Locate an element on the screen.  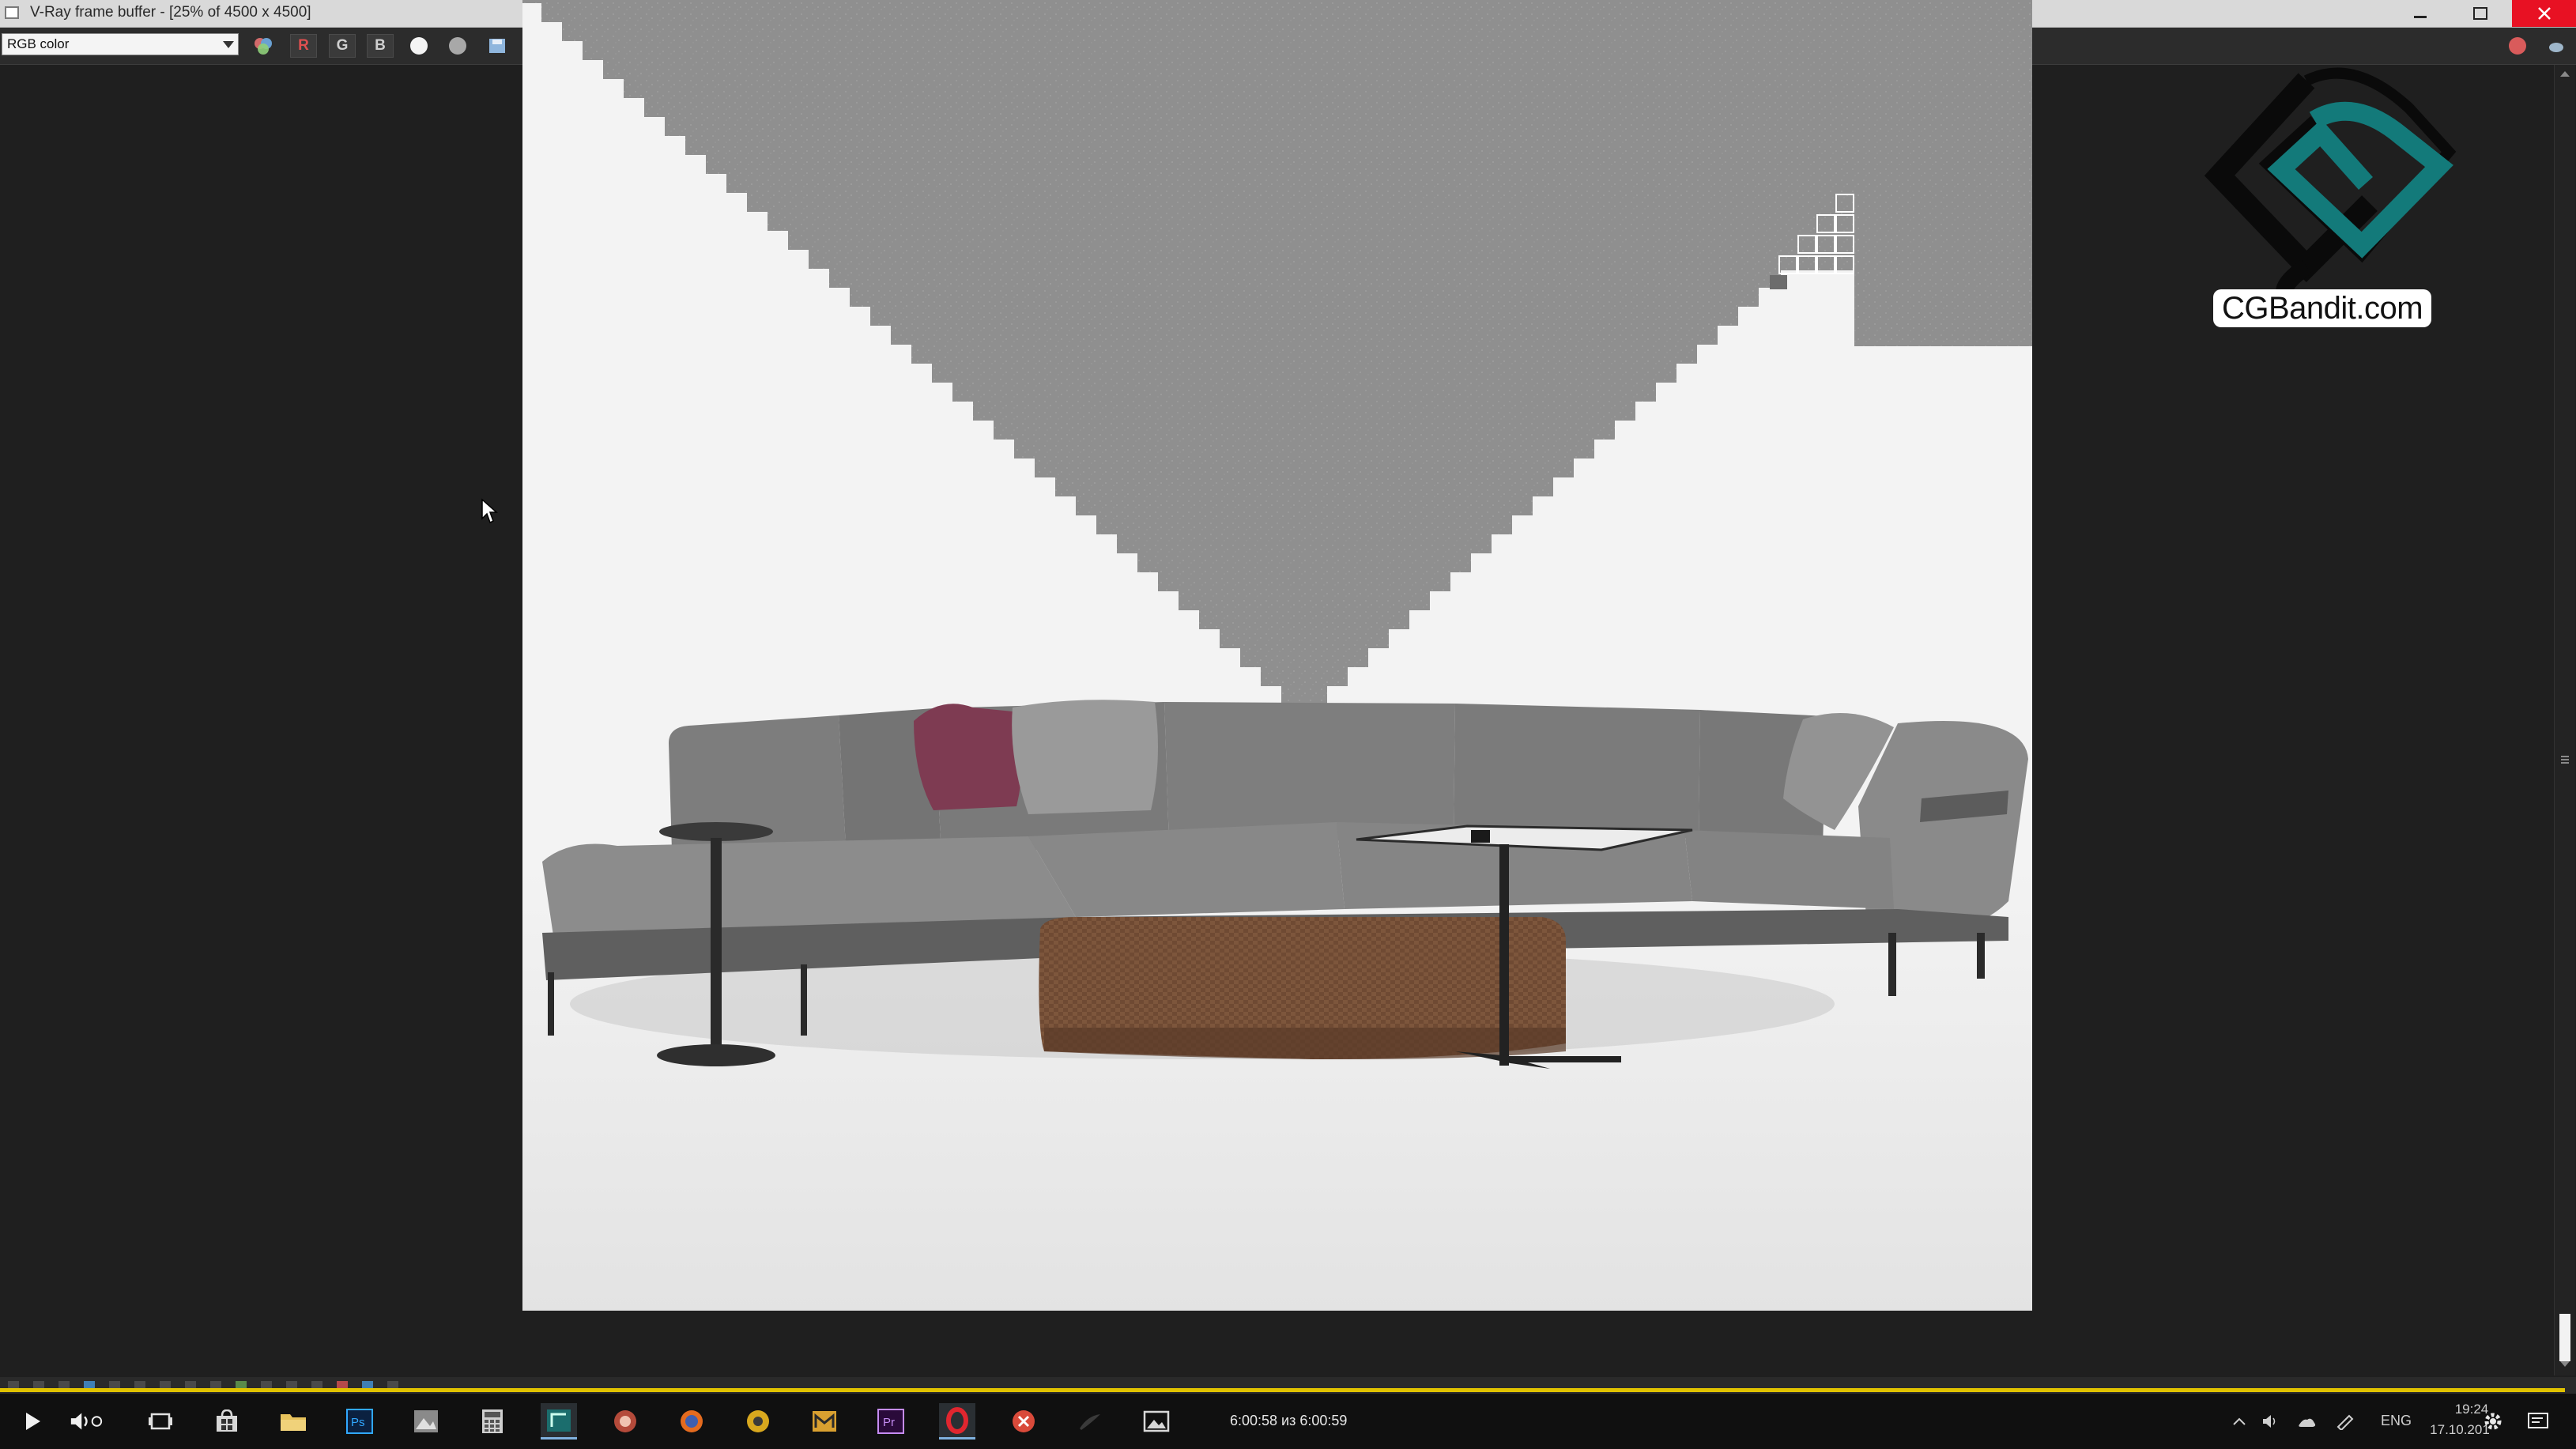
restore-icon is located at coordinates (2480, 13).